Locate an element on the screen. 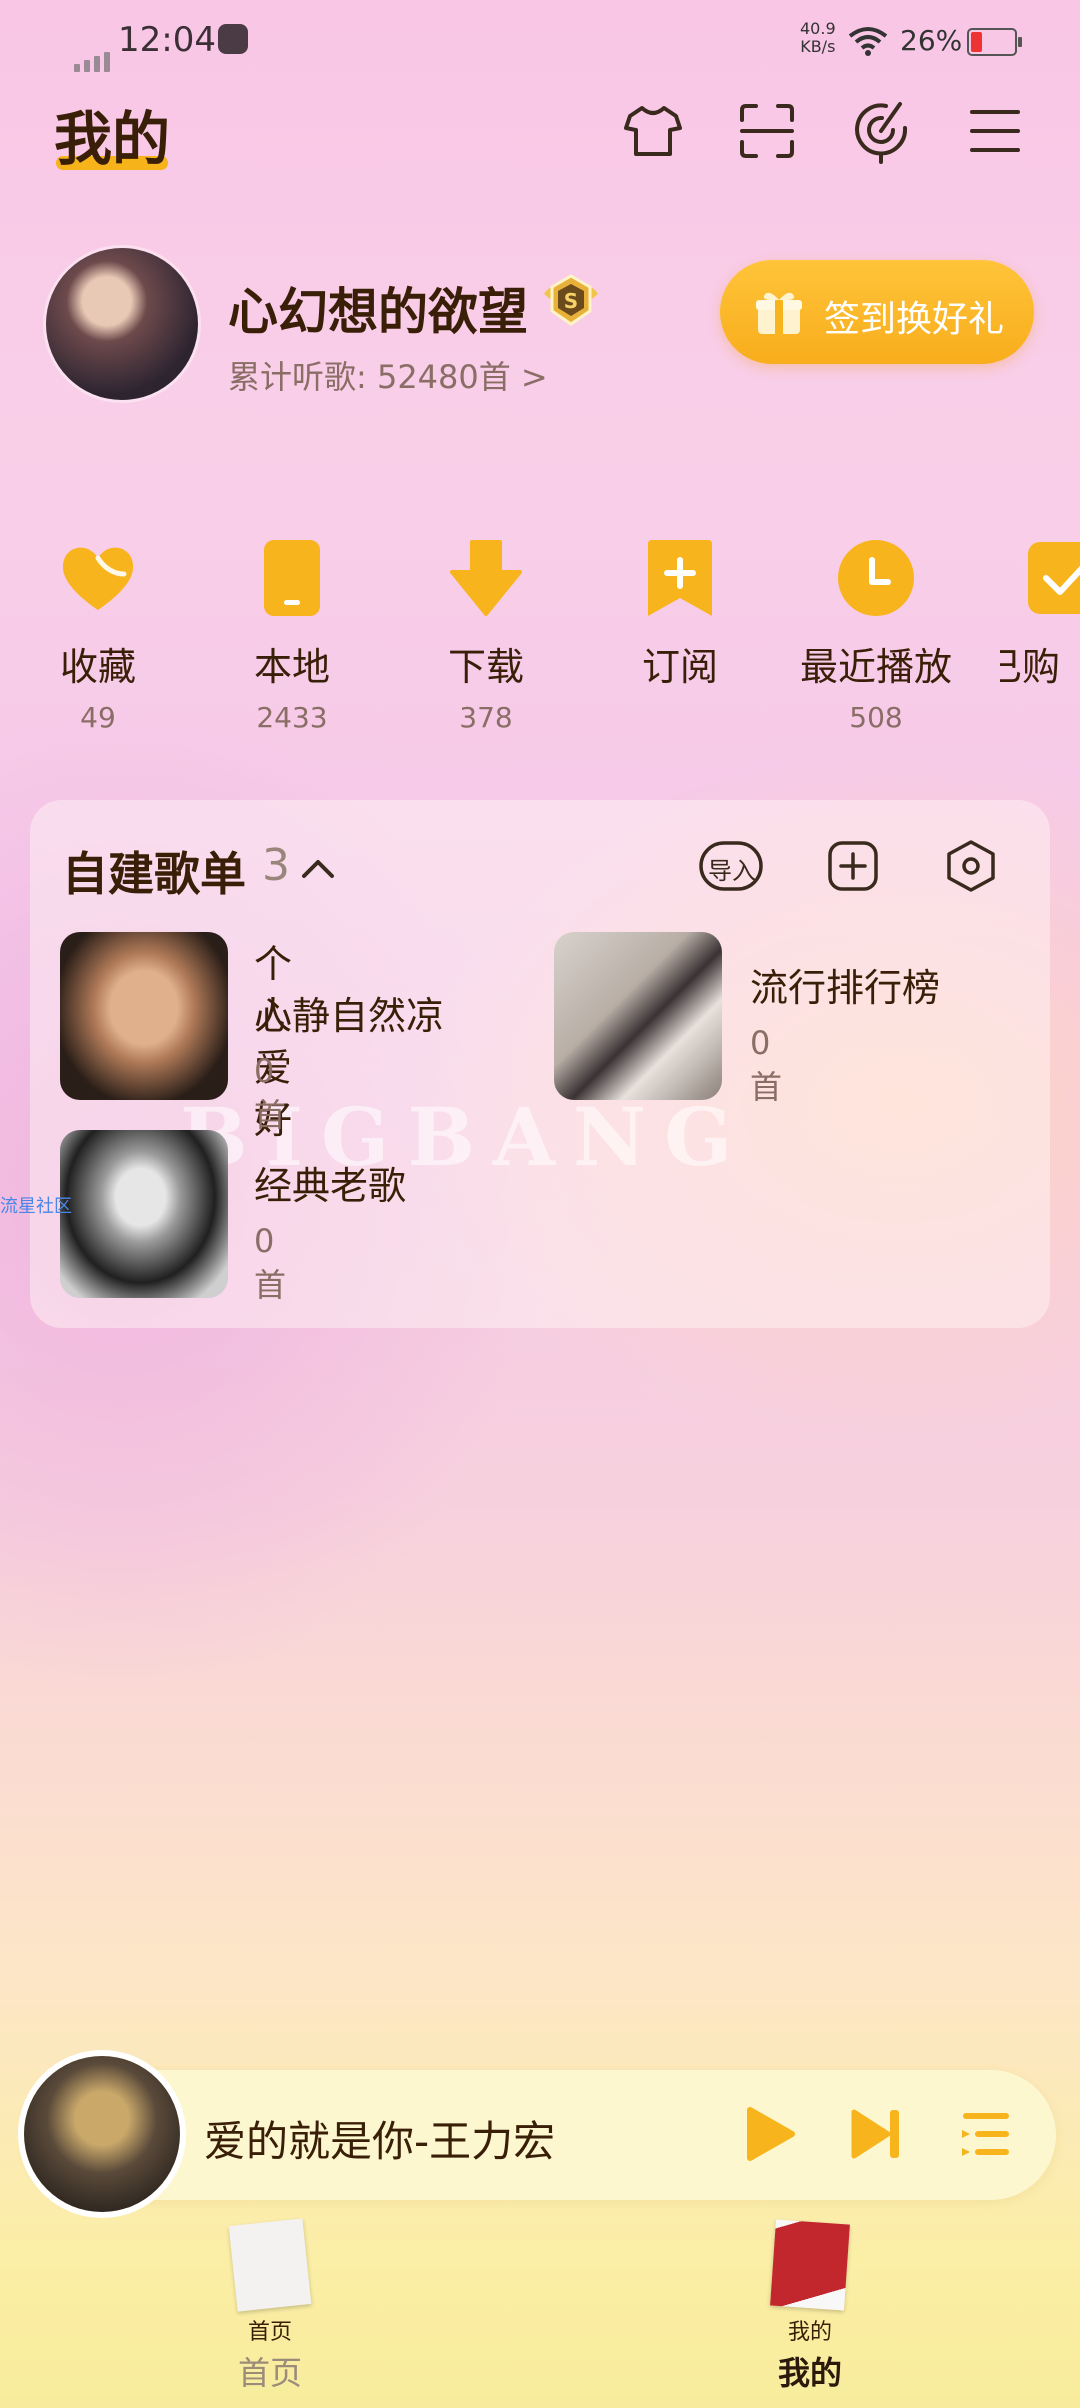  nav-home: 首页 首页 is located at coordinates (270, 2306).